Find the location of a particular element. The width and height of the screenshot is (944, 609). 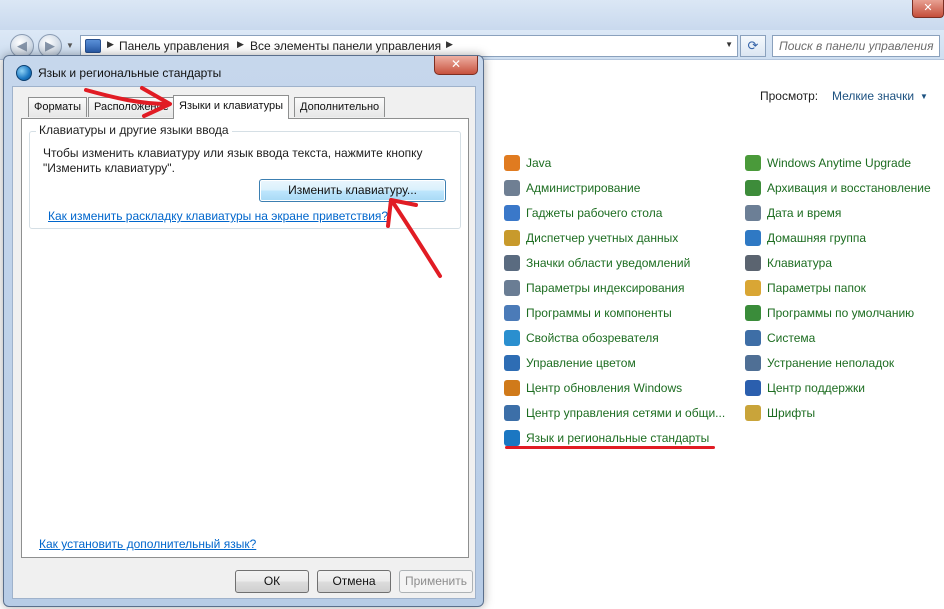

dialog-title: Язык и региональные стандарты is located at coordinates (130, 73).